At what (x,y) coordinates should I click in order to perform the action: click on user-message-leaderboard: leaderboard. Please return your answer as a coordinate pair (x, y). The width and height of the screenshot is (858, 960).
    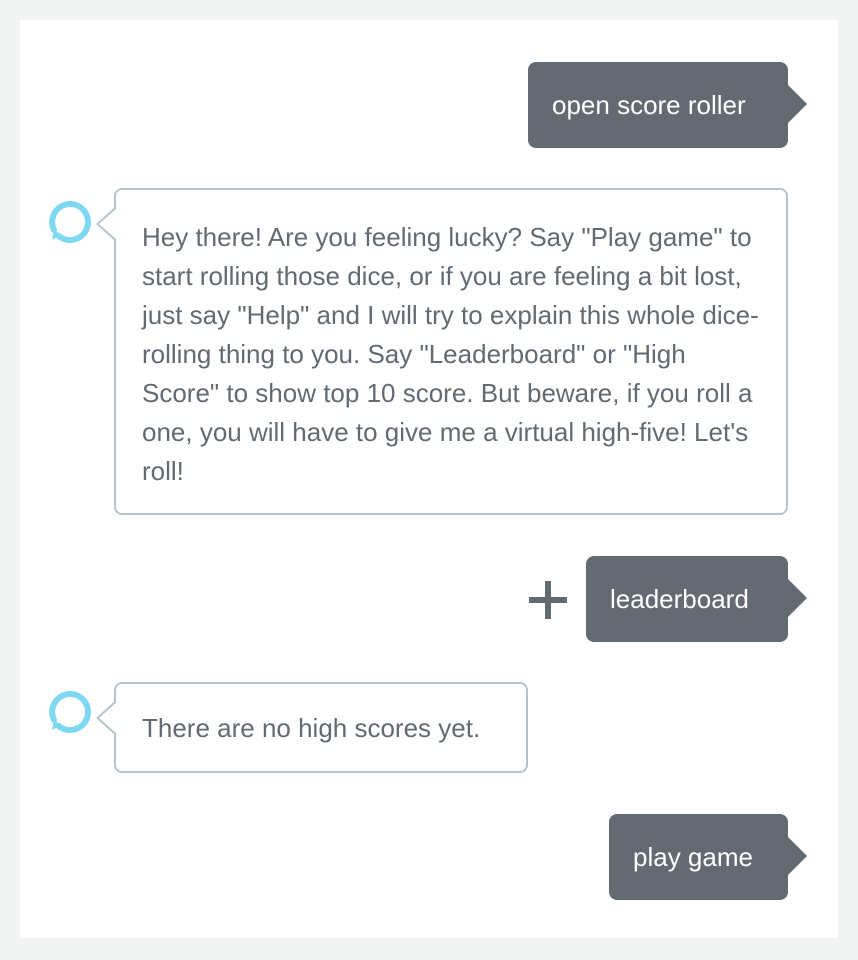
    Looking at the image, I should click on (696, 599).